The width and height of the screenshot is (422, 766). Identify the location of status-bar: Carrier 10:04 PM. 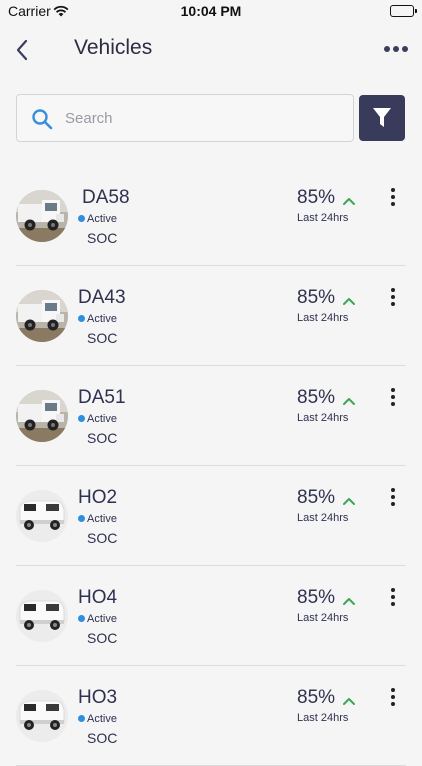
(211, 12).